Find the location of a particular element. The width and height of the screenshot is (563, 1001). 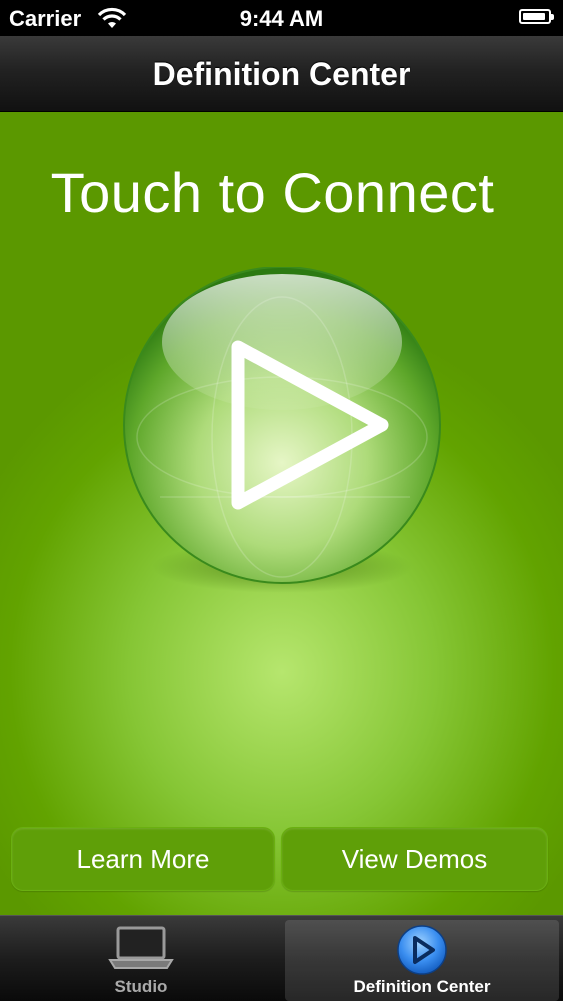

tab-definition-center-label: Definition Center is located at coordinates (422, 986).